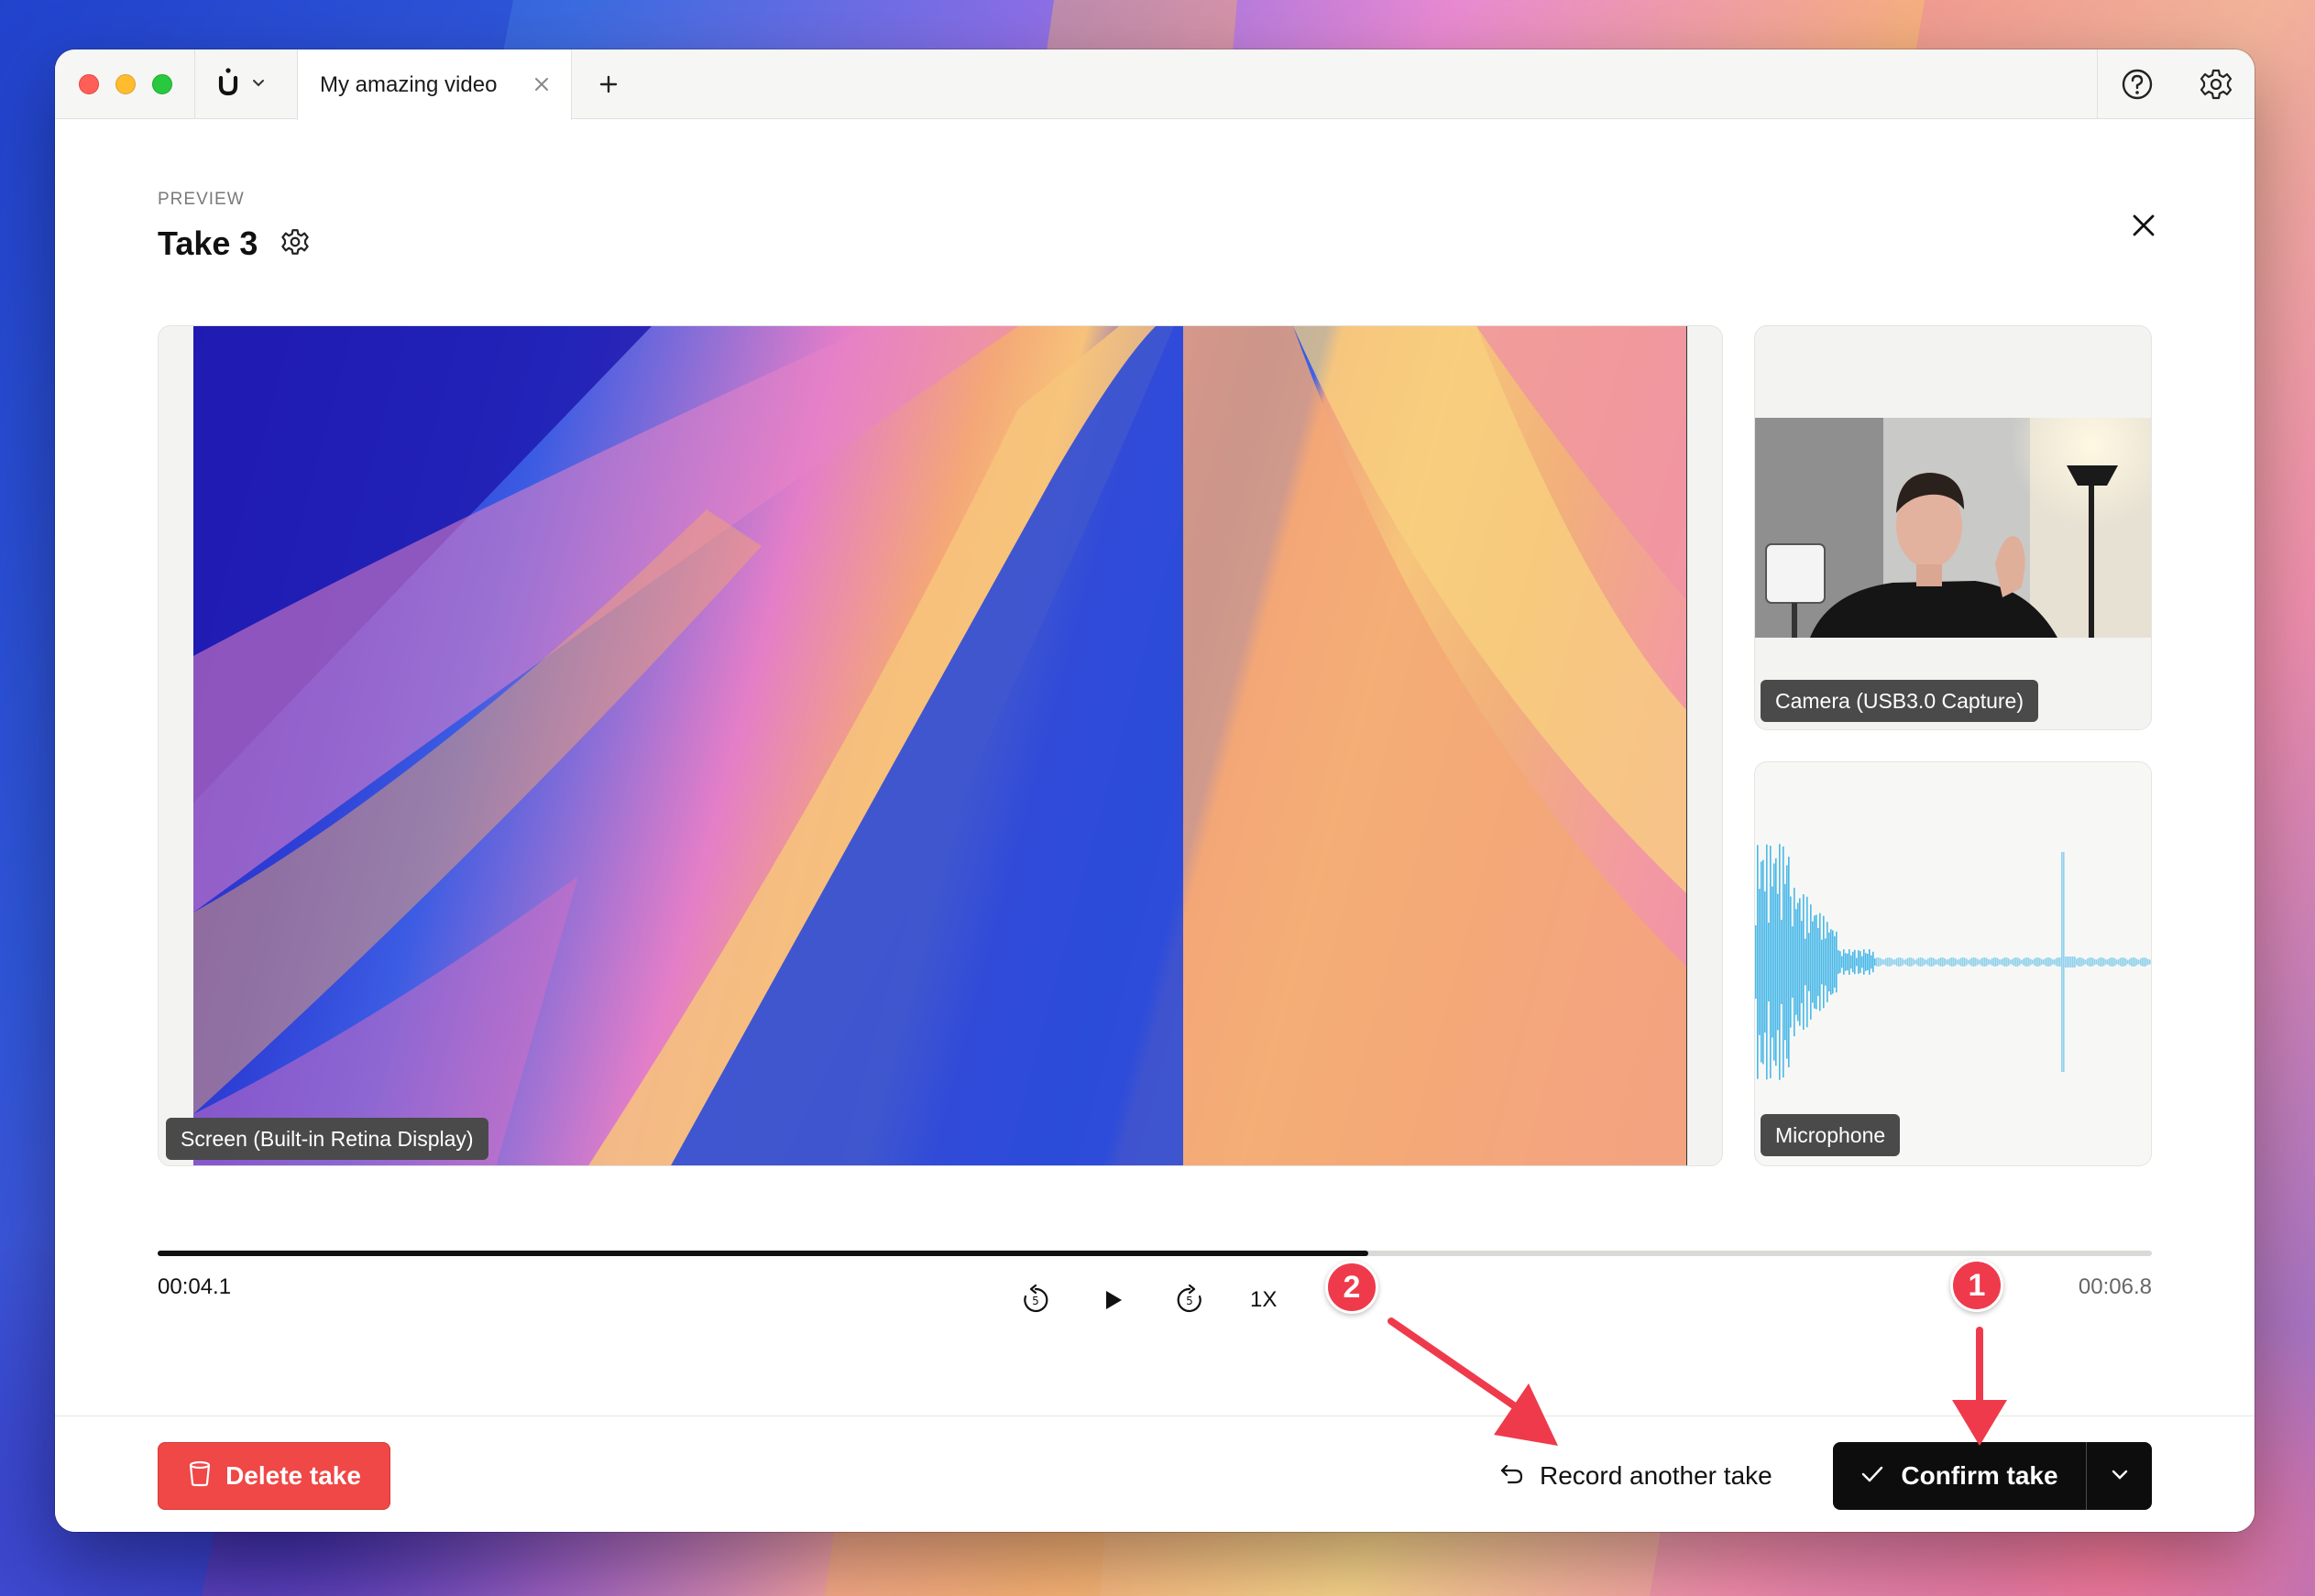  What do you see at coordinates (125, 84) in the screenshot?
I see `minimize-window-button` at bounding box center [125, 84].